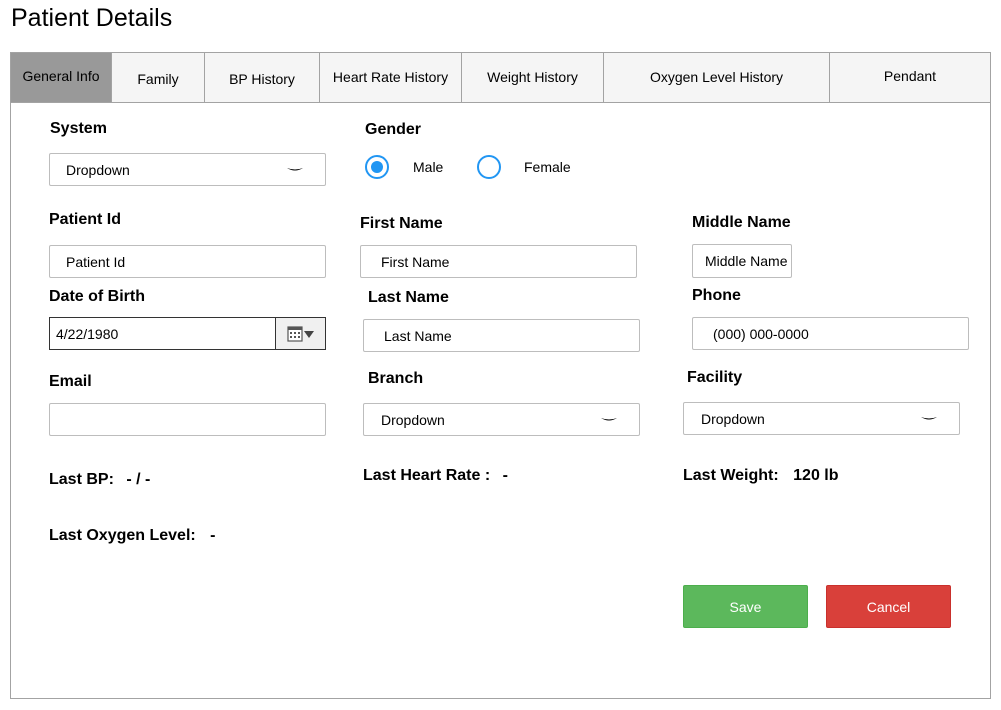 This screenshot has height=710, width=1001. What do you see at coordinates (428, 167) in the screenshot?
I see `gender-male-label: Male` at bounding box center [428, 167].